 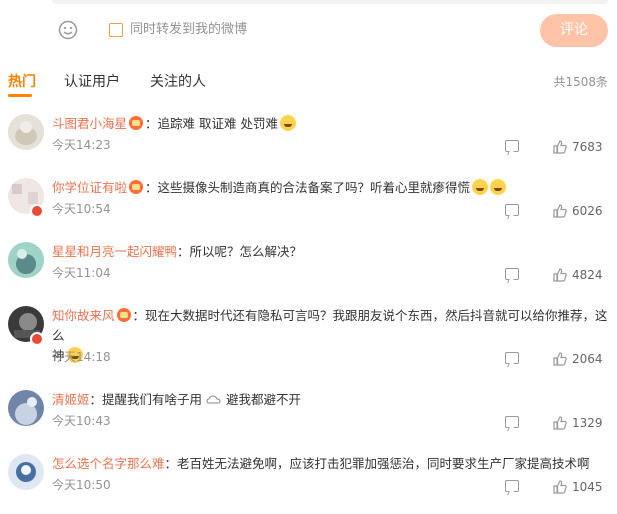 What do you see at coordinates (308, 274) in the screenshot?
I see `comment-item: 星星和月亮一起闪耀鸭：所以呢？怎么解决？ 今天11:04 4824` at bounding box center [308, 274].